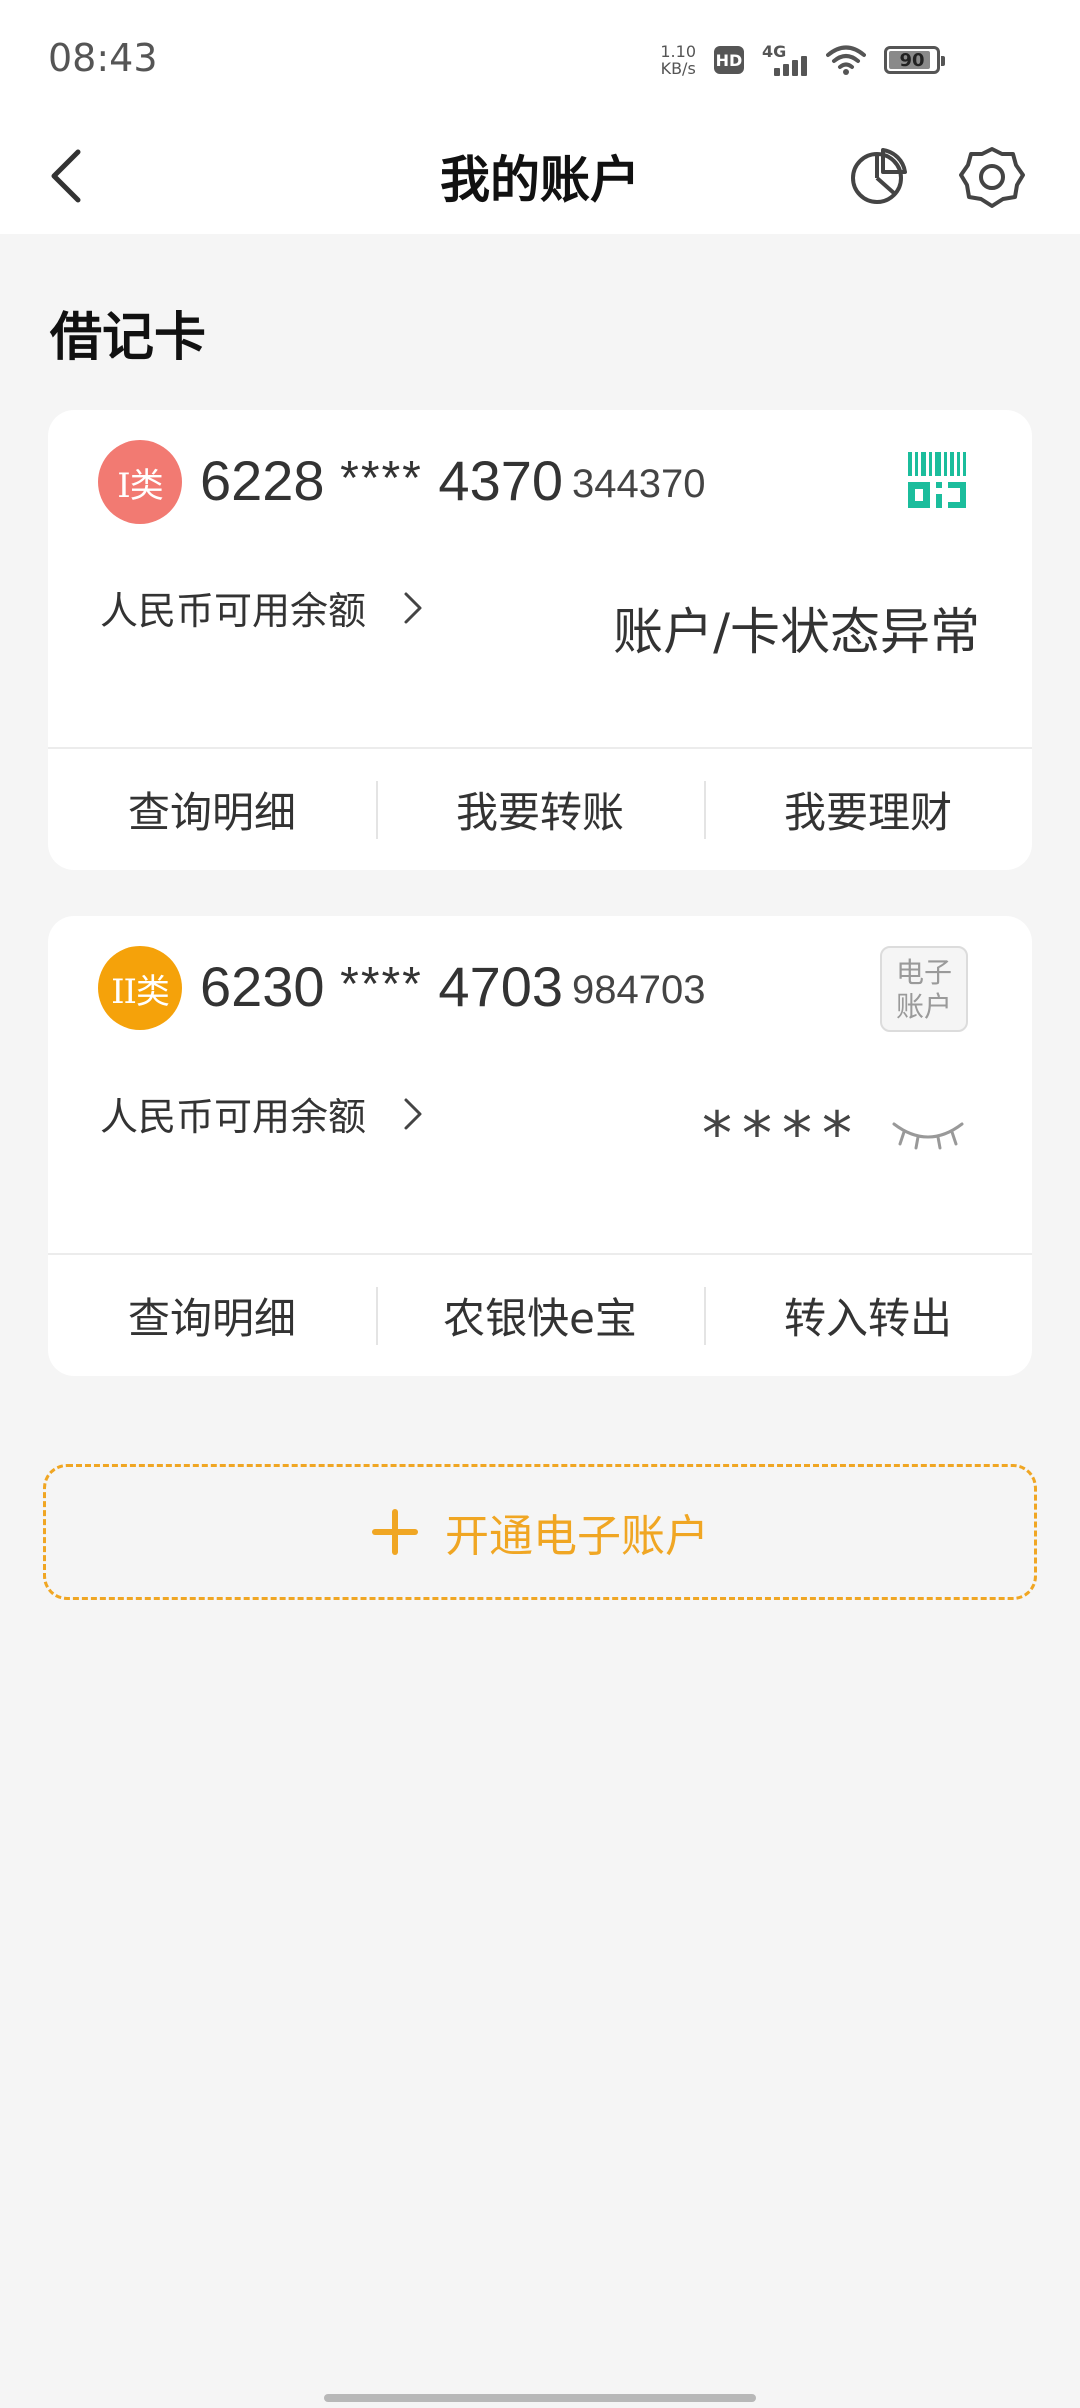  Describe the element at coordinates (128, 338) in the screenshot. I see `section-title-debit-card: 借记卡` at that location.